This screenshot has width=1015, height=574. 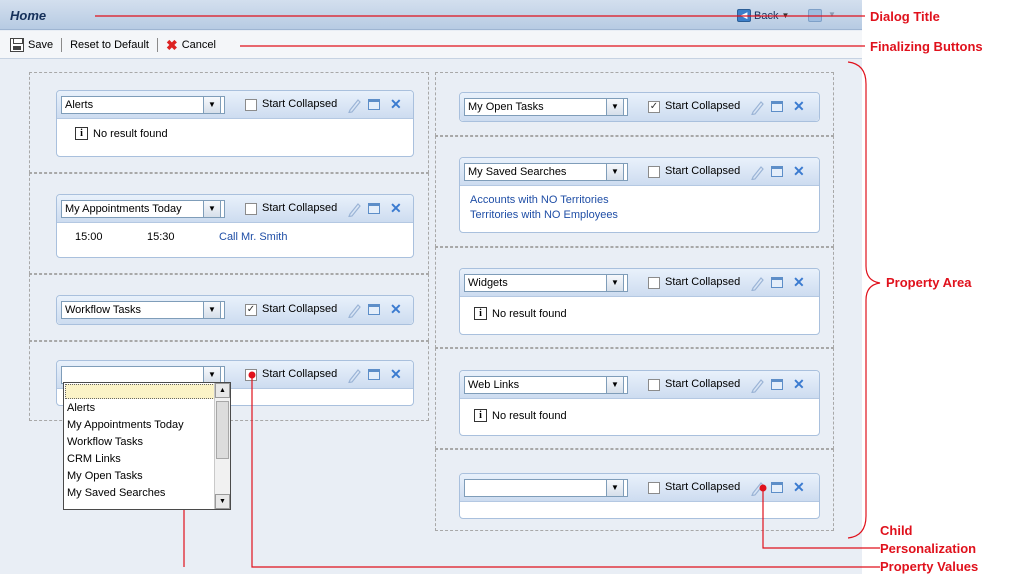 I want to click on widget-type-select: My Appointments Today, so click(x=143, y=209).